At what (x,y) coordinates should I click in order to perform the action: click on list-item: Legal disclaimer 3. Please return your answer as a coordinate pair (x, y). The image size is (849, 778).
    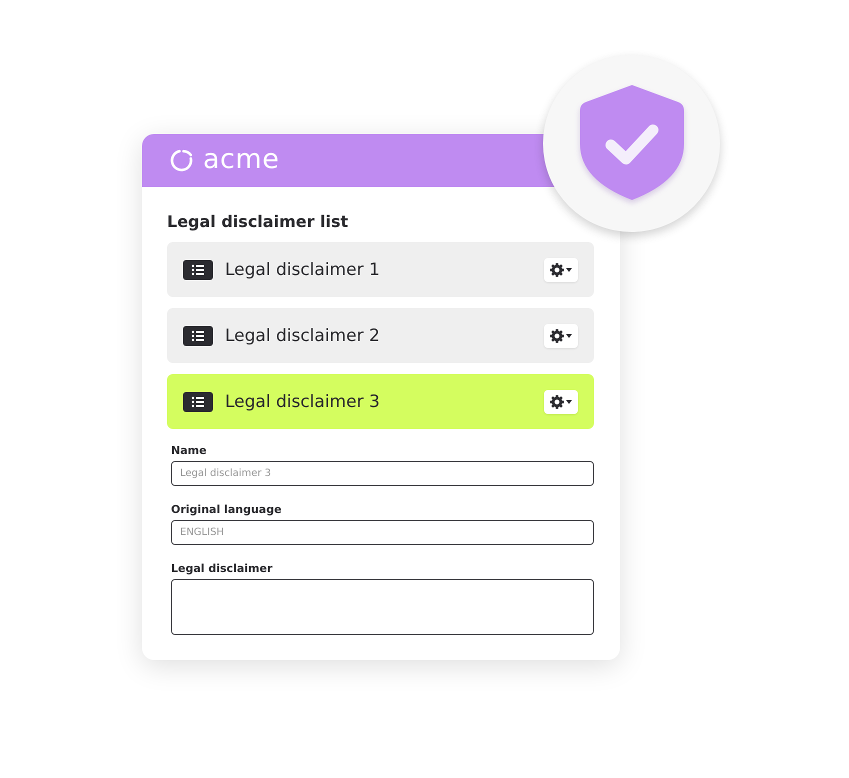
    Looking at the image, I should click on (380, 401).